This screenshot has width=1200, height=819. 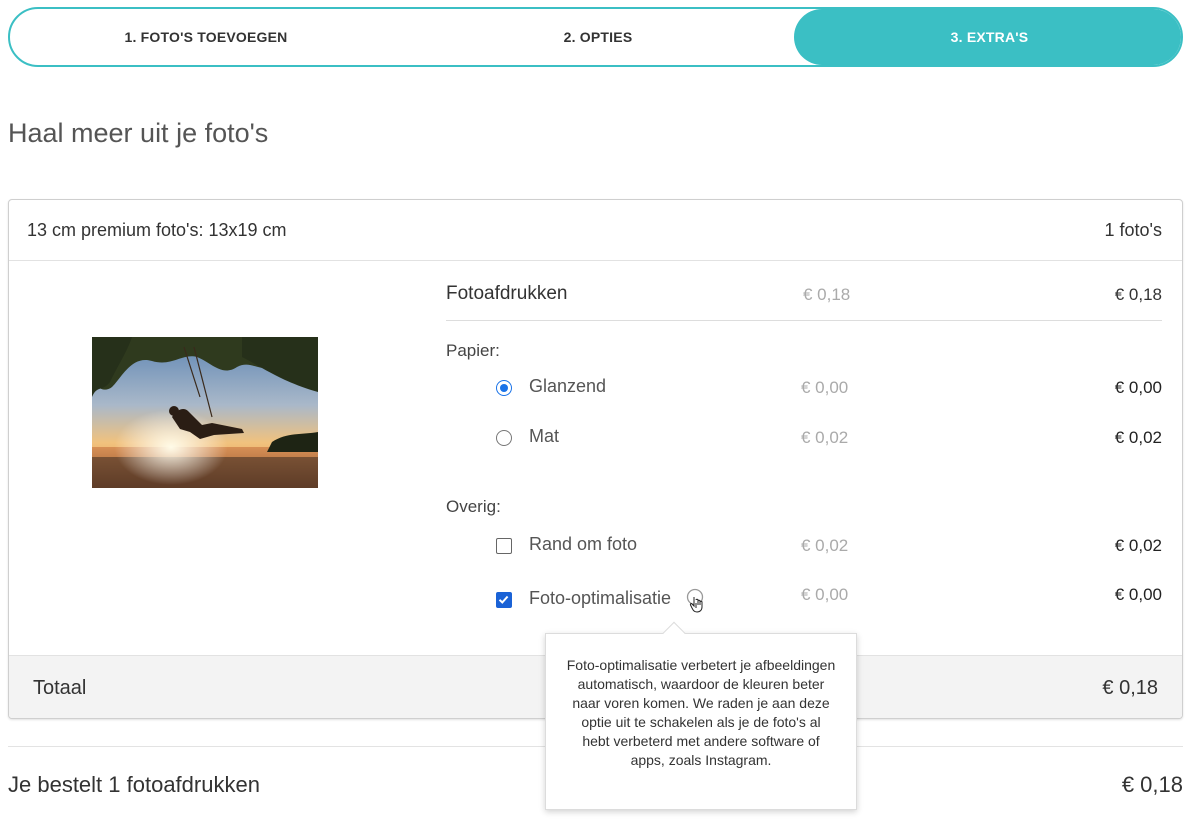 What do you see at coordinates (825, 594) in the screenshot?
I see `photo-optimization-unit-price: € 0,00` at bounding box center [825, 594].